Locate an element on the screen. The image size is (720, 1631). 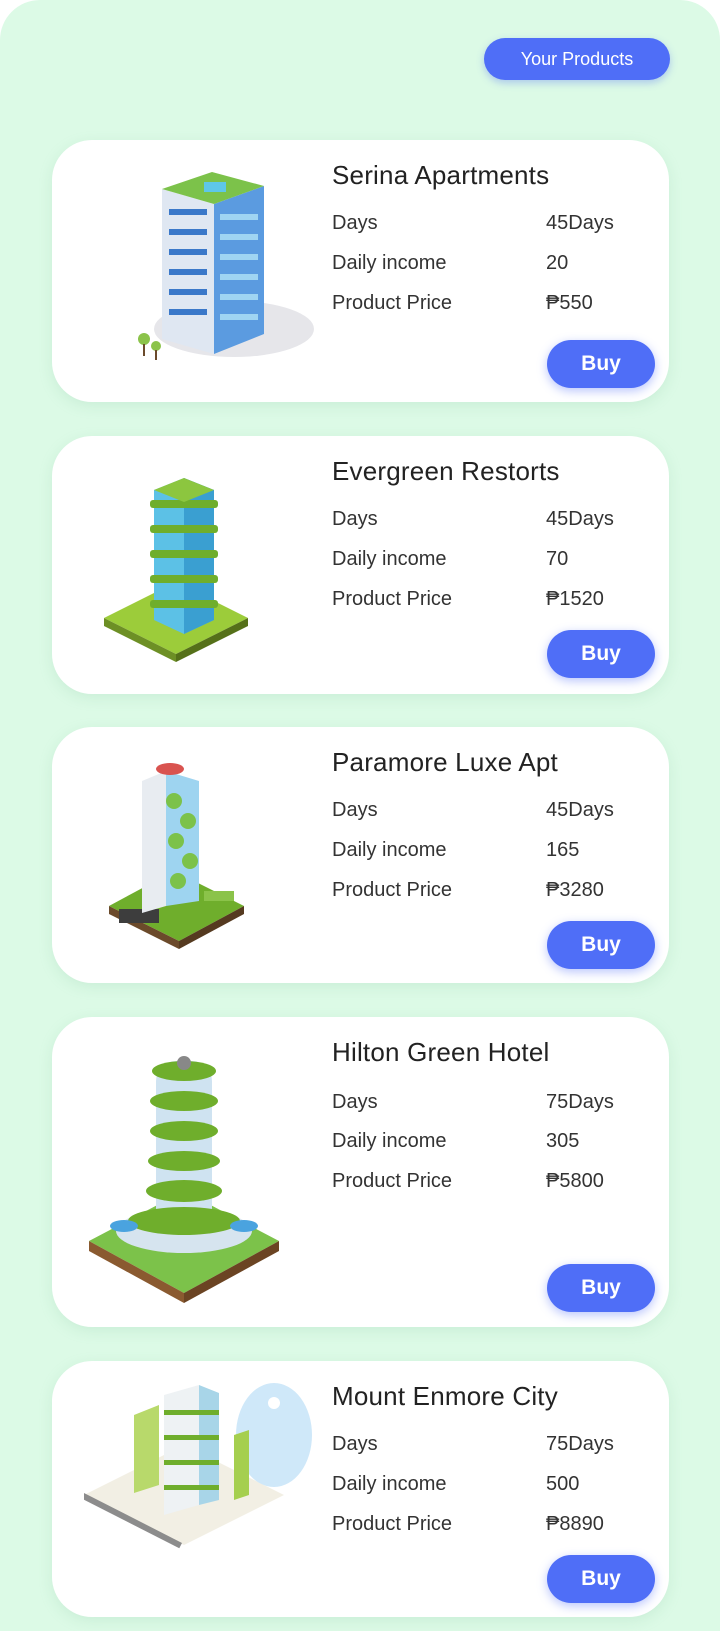
income-value: 70 is located at coordinates (557, 559).